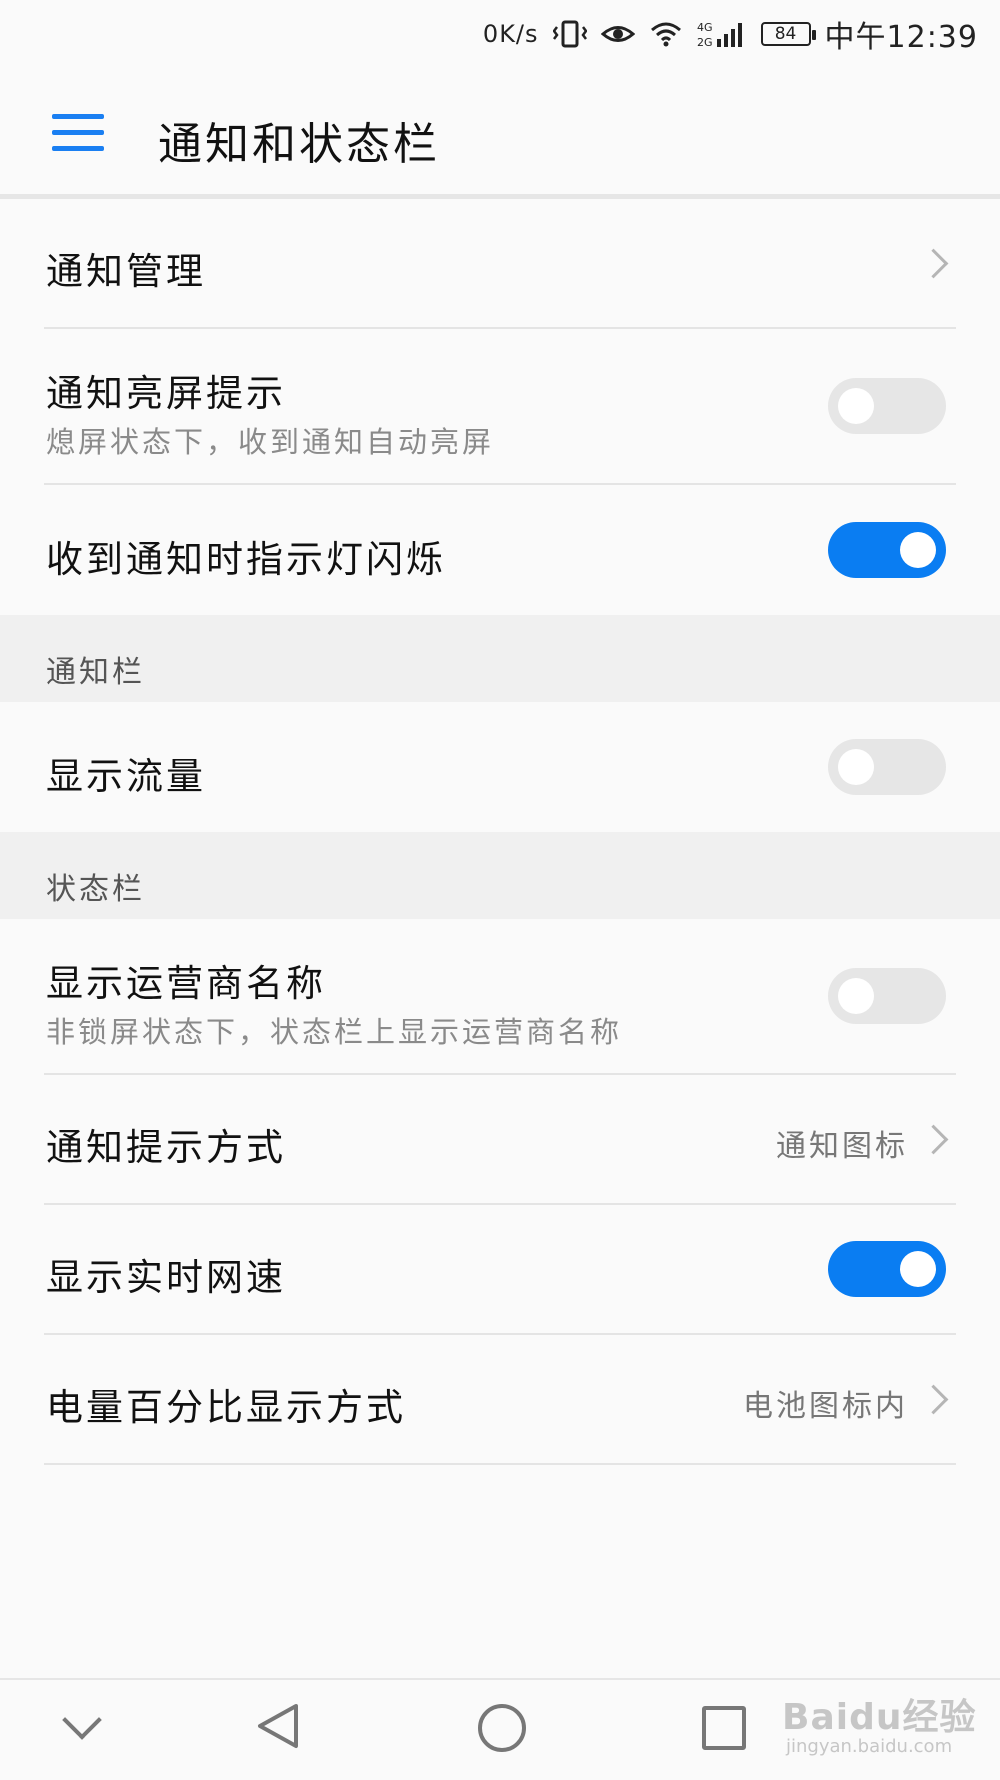 This screenshot has width=1000, height=1780. I want to click on setting-value: 电池图标内, so click(825, 1406).